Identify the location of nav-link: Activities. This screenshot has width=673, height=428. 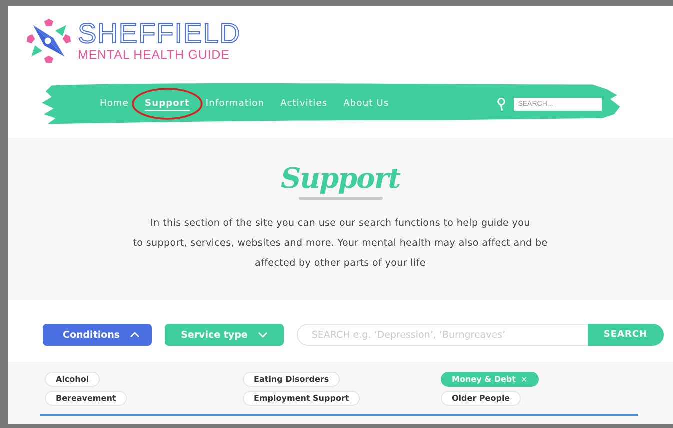
(304, 104).